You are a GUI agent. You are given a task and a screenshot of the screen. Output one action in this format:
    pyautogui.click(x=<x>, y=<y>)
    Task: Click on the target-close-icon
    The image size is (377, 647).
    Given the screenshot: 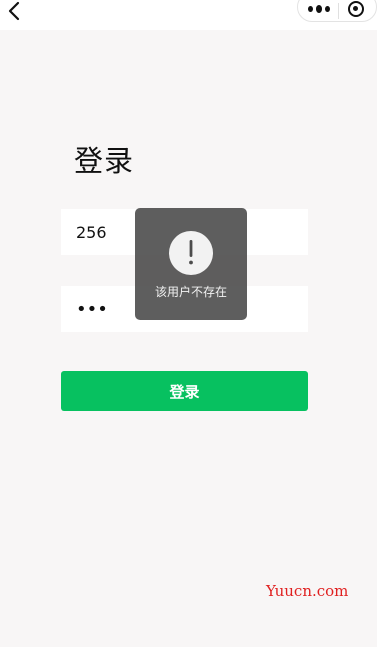 What is the action you would take?
    pyautogui.click(x=356, y=9)
    